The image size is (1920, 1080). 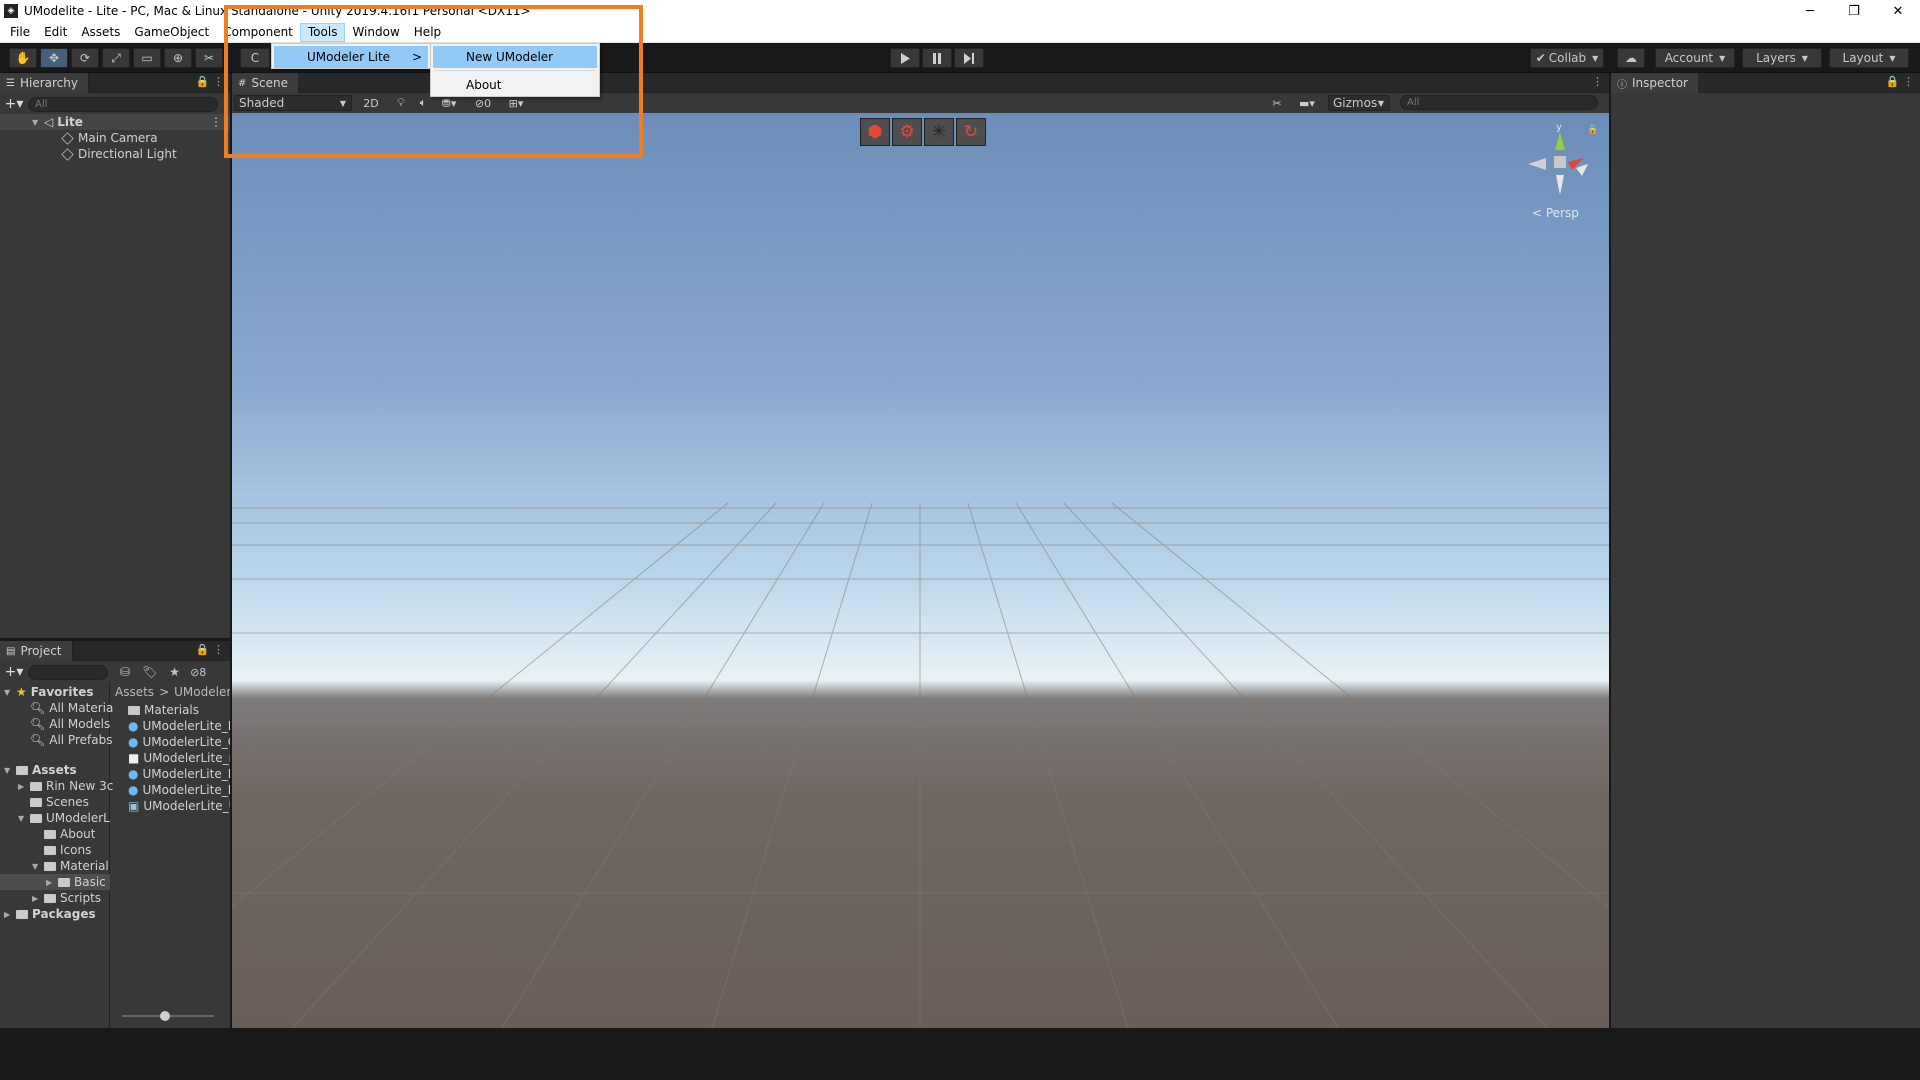 What do you see at coordinates (907, 132) in the screenshot?
I see `umodeler-settings-button: ⚙` at bounding box center [907, 132].